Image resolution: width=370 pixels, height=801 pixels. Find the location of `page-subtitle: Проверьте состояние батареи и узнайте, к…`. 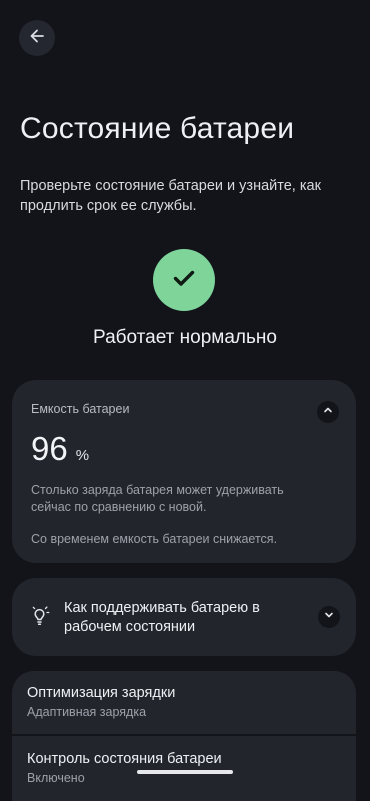

page-subtitle: Проверьте состояние батареи и узнайте, к… is located at coordinates (170, 196).